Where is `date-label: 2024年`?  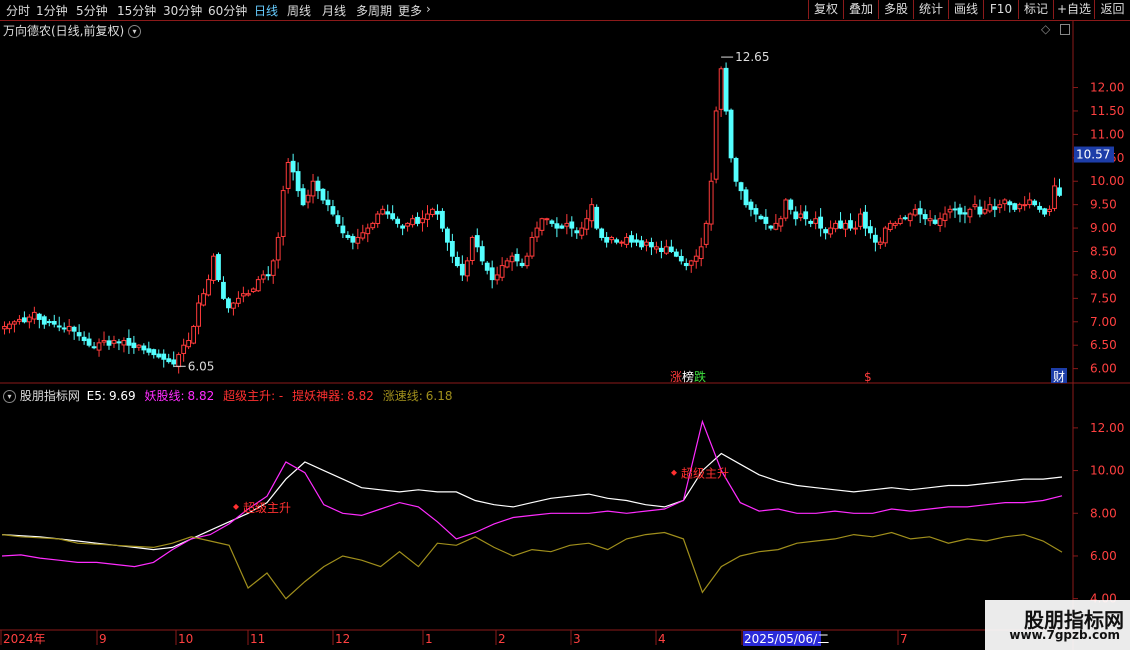
date-label: 2024年 is located at coordinates (24, 639).